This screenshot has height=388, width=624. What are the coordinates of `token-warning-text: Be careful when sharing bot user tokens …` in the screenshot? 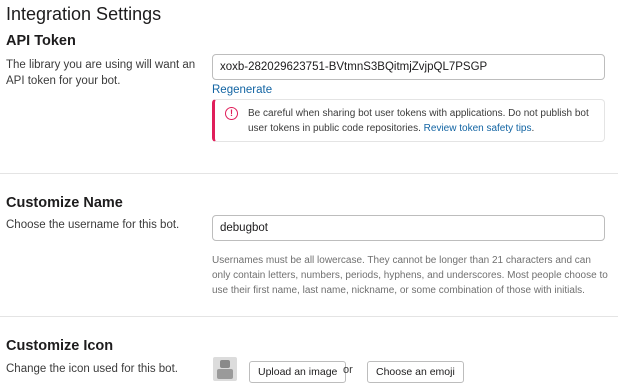 It's located at (423, 121).